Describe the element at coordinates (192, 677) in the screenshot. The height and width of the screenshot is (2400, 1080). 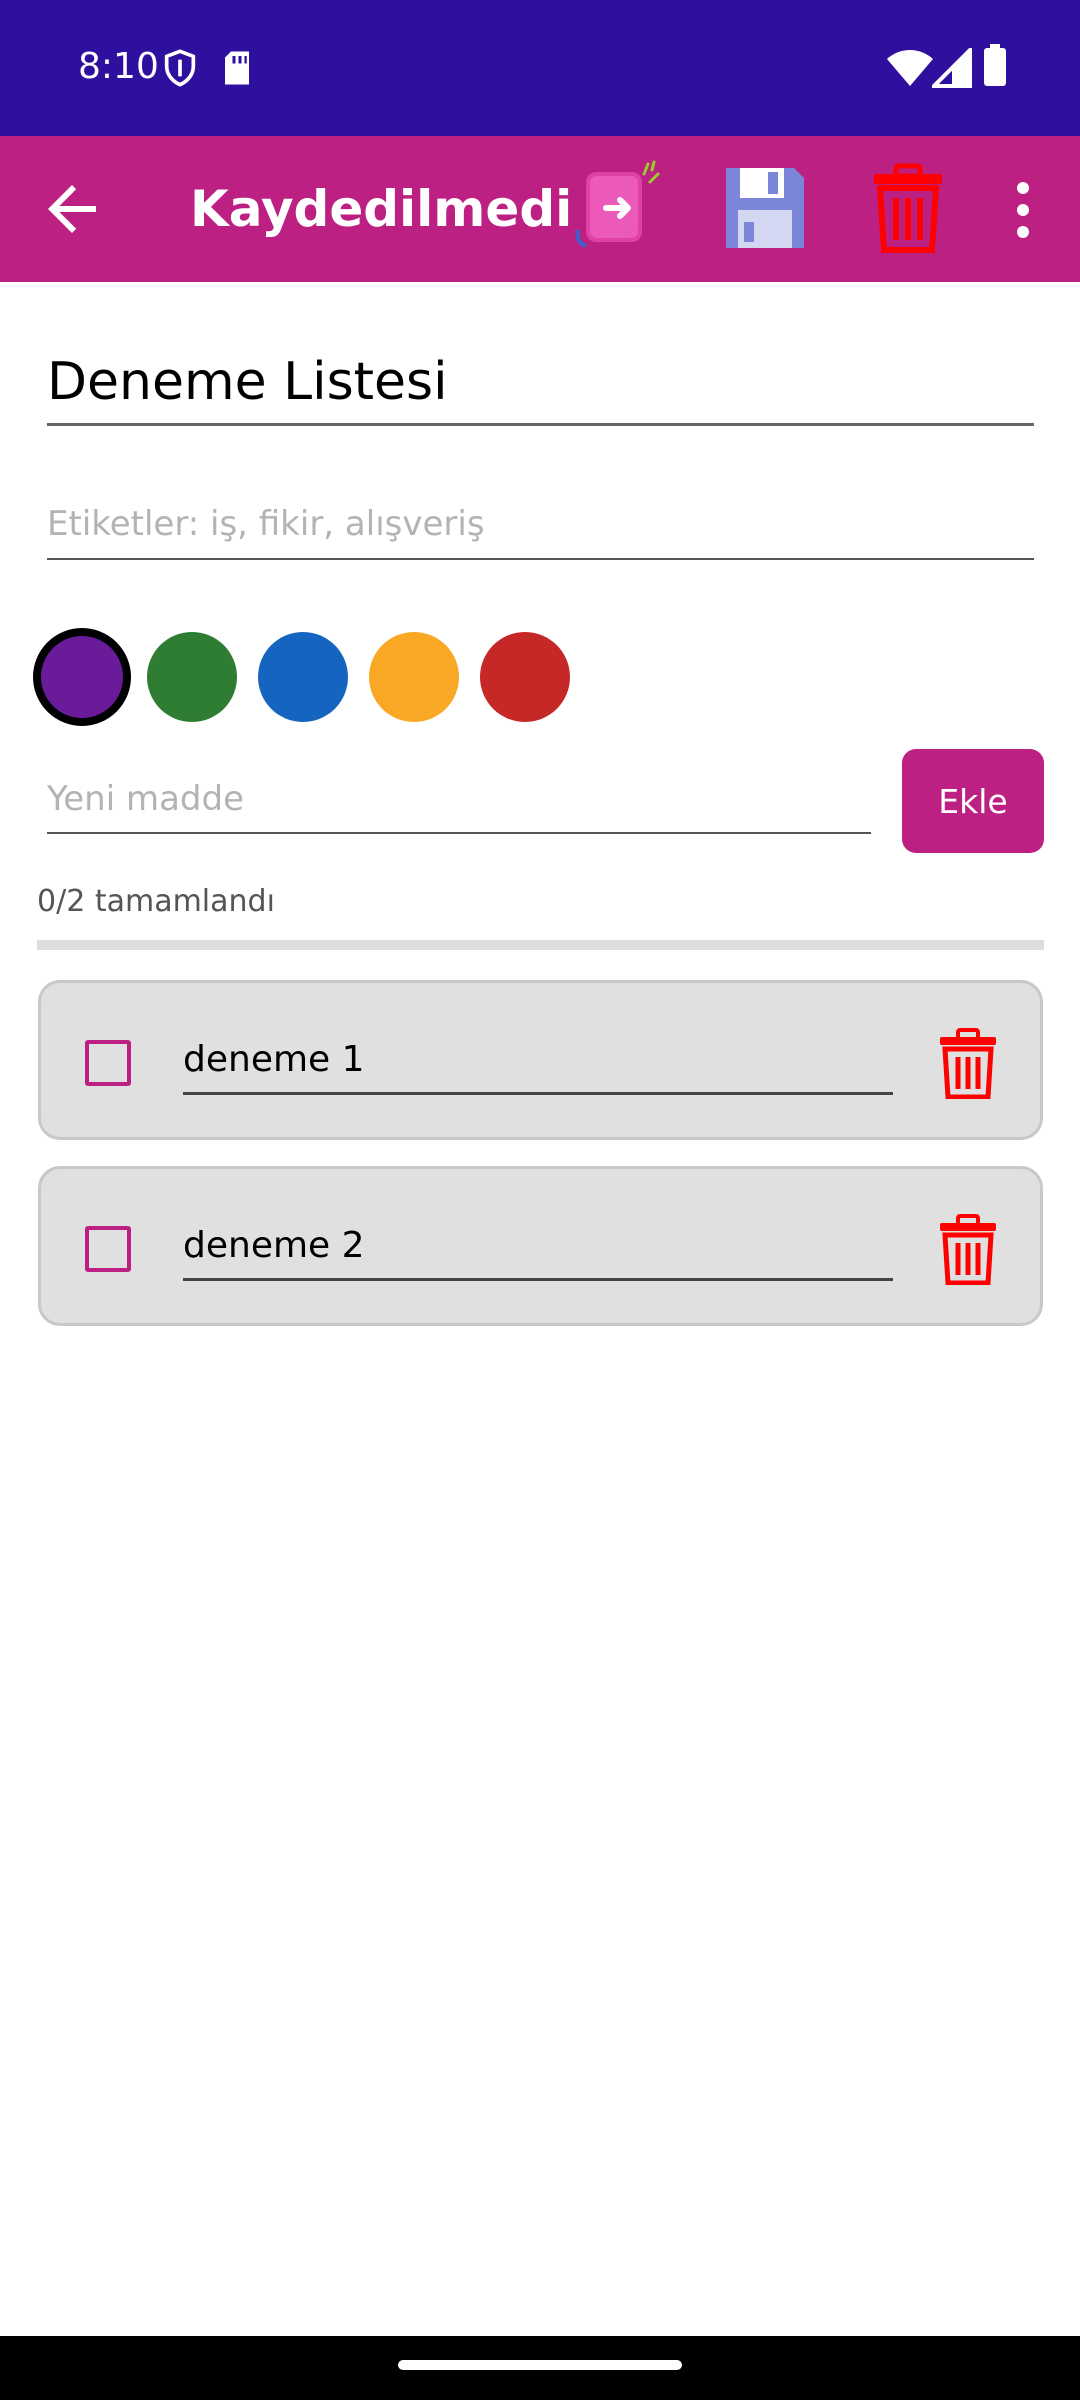
I see `color-swatch-green` at that location.